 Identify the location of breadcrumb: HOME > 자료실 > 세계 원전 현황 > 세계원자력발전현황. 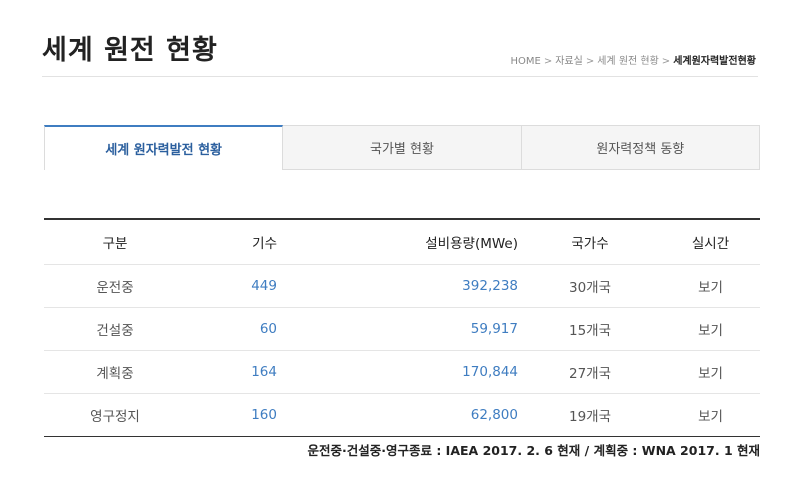
(634, 59).